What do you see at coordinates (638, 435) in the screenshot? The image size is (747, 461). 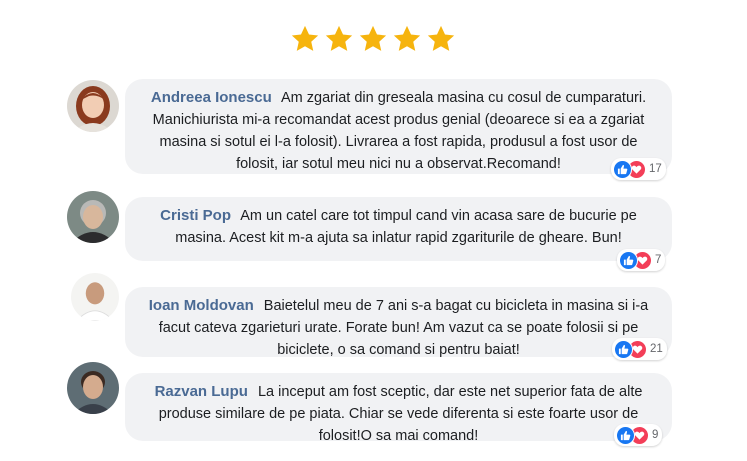 I see `reaction-summary: 9` at bounding box center [638, 435].